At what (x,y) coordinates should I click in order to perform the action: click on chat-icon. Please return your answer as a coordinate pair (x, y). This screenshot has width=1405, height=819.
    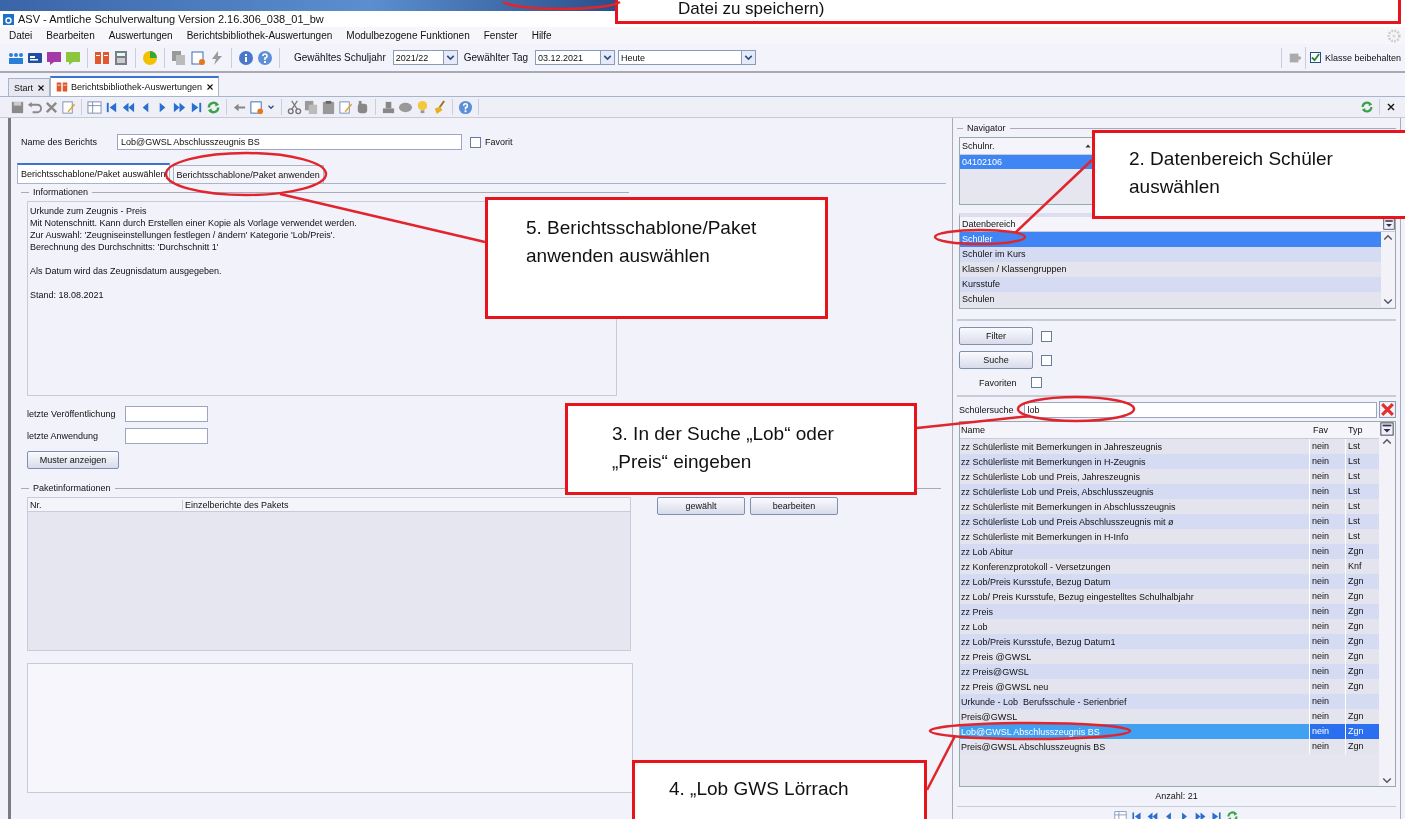
    Looking at the image, I should click on (54, 57).